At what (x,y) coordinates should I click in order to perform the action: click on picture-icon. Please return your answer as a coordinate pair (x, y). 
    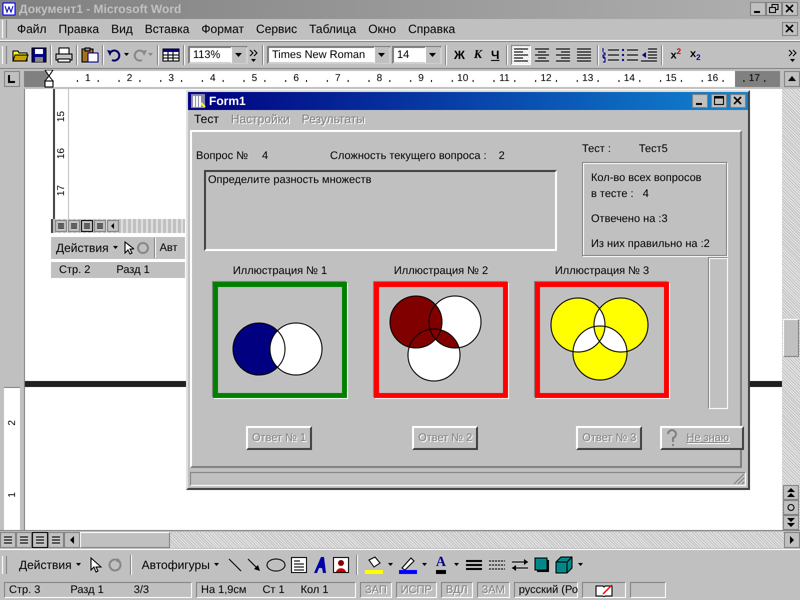
    Looking at the image, I should click on (340, 565).